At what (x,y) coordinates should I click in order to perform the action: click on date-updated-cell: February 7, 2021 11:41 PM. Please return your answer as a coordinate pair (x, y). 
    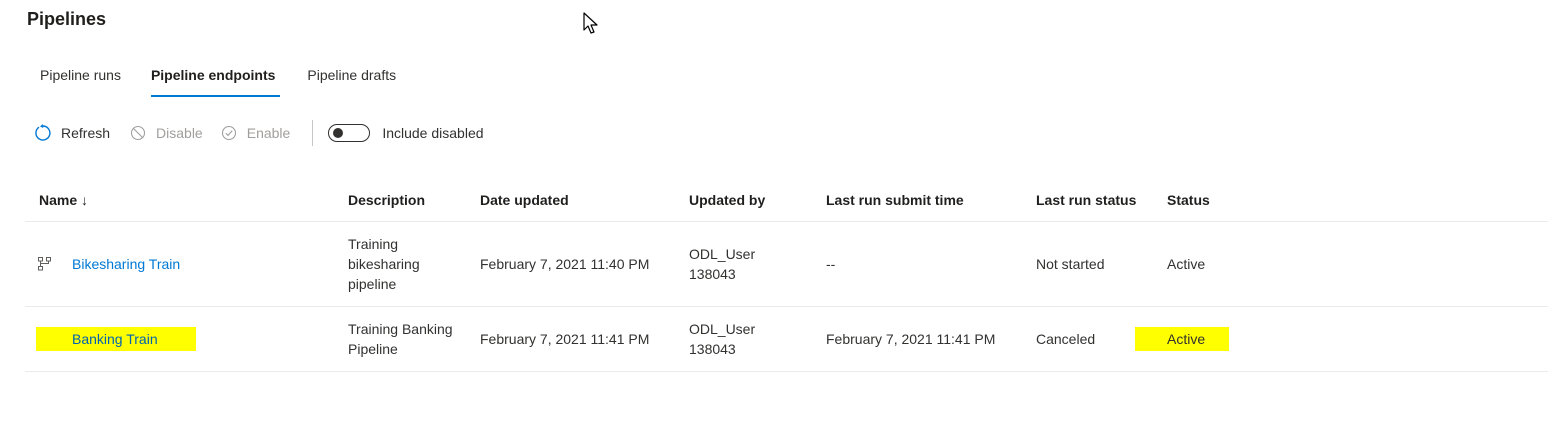
    Looking at the image, I should click on (584, 339).